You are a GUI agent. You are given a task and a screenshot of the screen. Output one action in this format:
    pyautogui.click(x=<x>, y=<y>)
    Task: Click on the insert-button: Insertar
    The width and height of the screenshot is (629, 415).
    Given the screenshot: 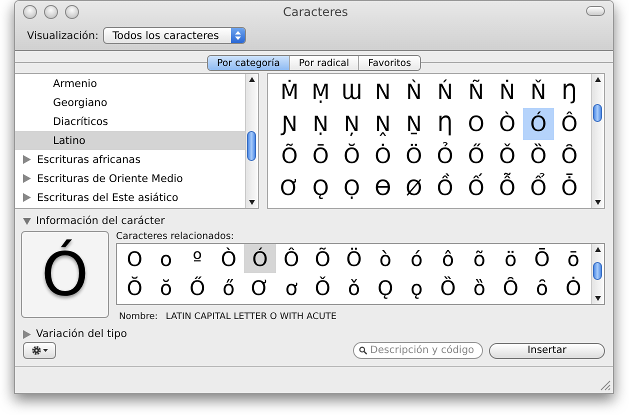 What is the action you would take?
    pyautogui.click(x=547, y=350)
    